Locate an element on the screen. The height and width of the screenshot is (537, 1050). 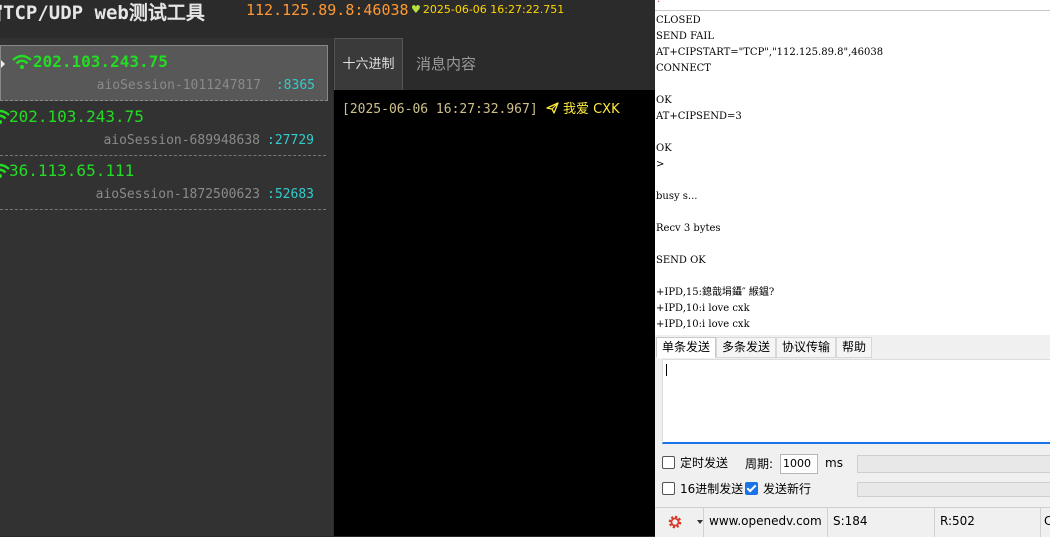
period-input: 1000 is located at coordinates (799, 464).